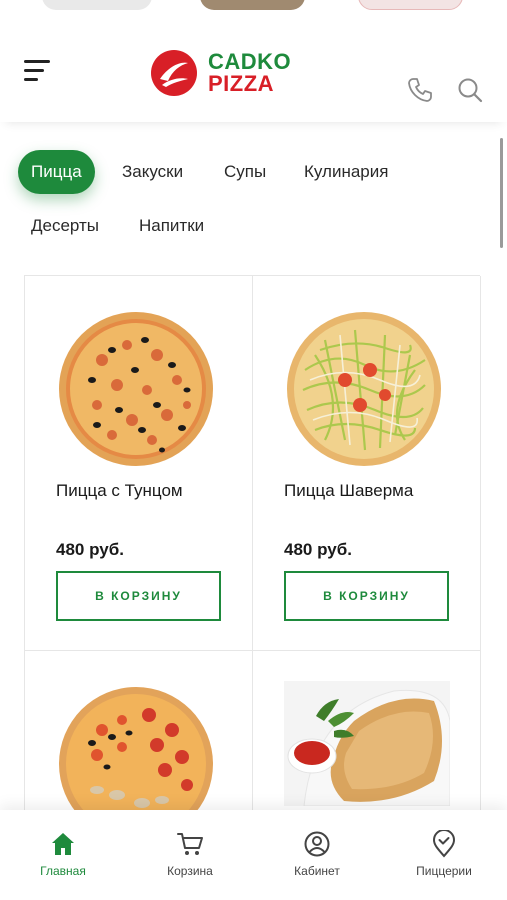 The image size is (507, 900). I want to click on location-icon, so click(444, 844).